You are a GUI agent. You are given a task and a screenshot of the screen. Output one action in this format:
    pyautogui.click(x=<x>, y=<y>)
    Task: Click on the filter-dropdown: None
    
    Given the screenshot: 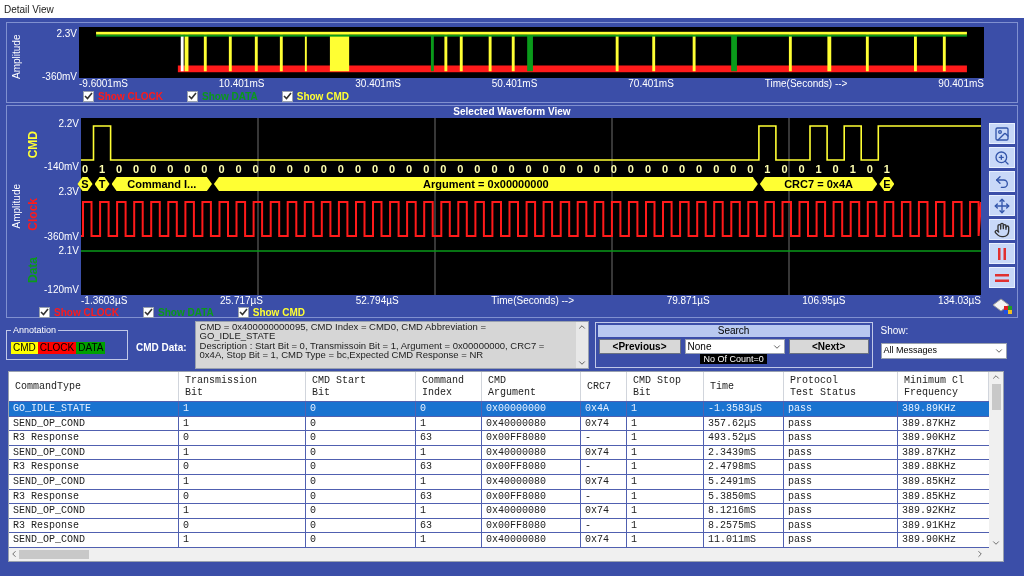 What is the action you would take?
    pyautogui.click(x=734, y=346)
    